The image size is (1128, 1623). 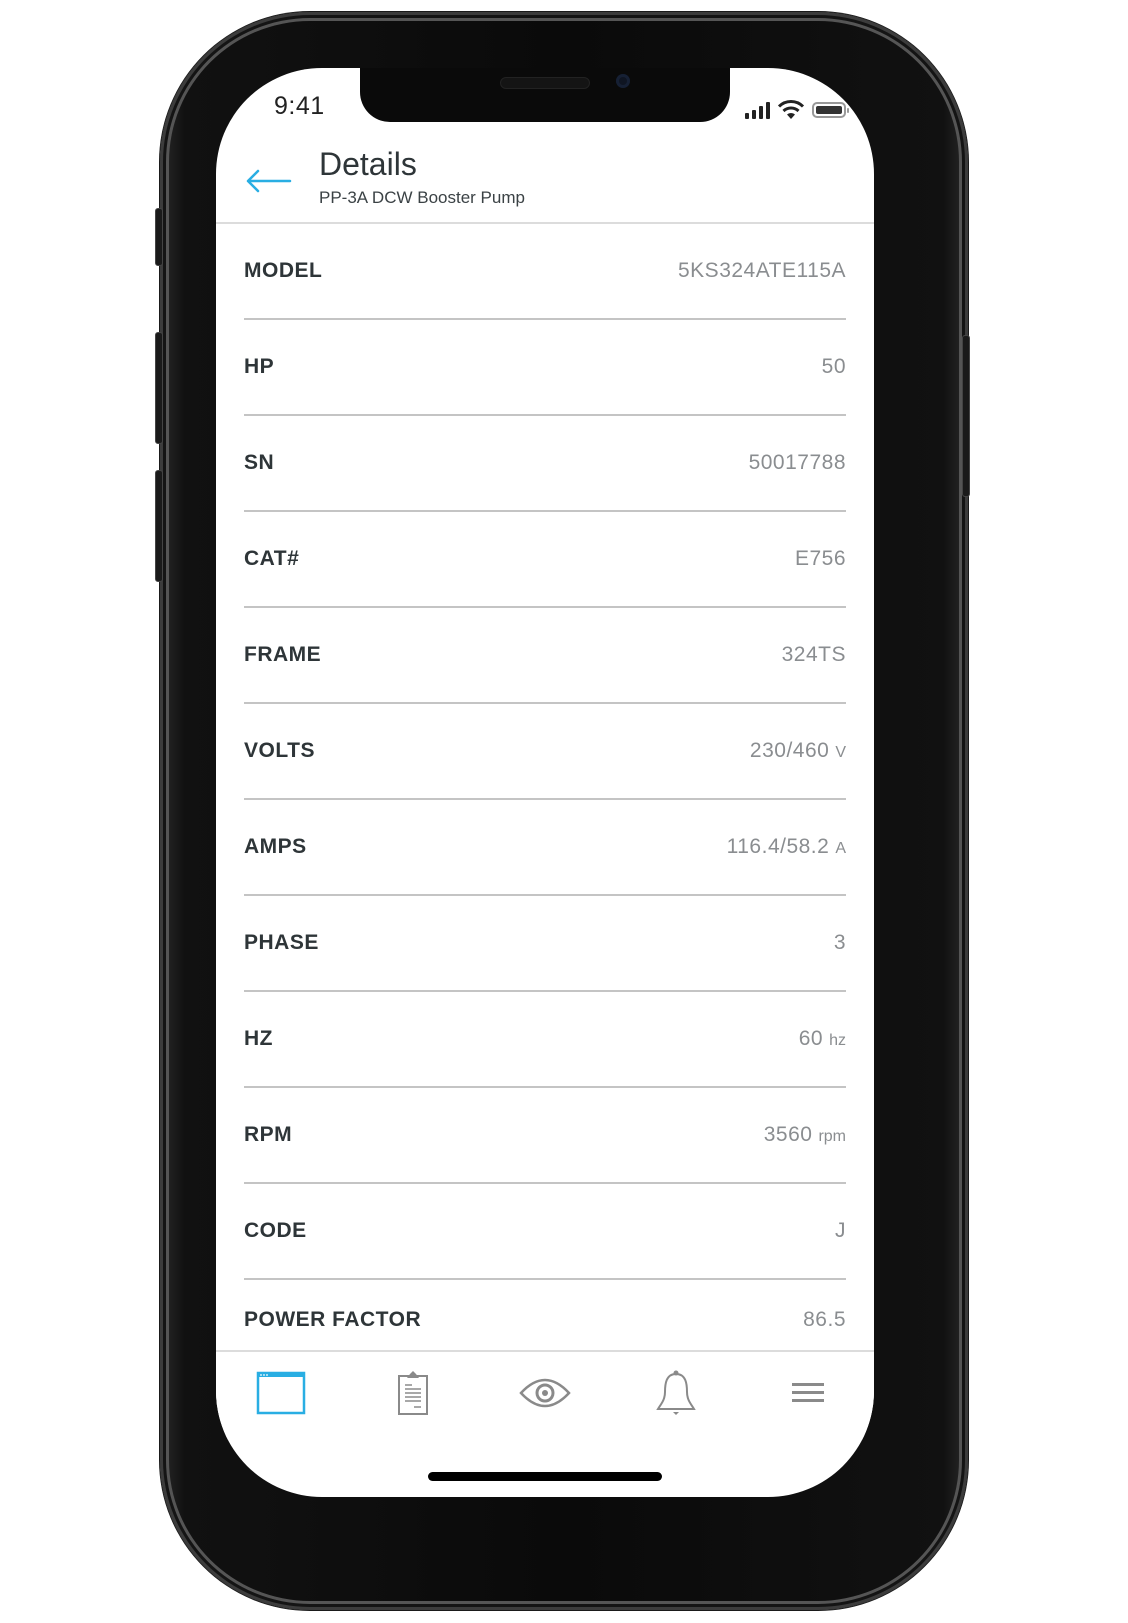 I want to click on detail-row-phase: PHASE 3, so click(x=545, y=944).